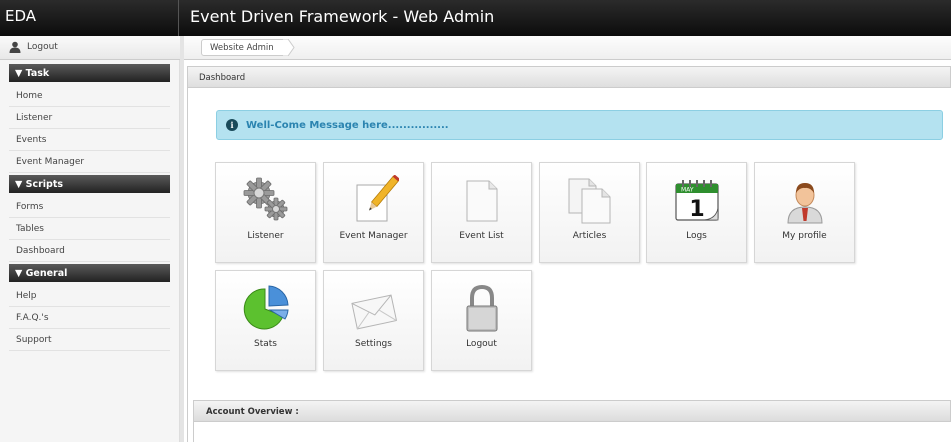  What do you see at coordinates (342, 16) in the screenshot?
I see `app-title: Event Driven Framework - Web Admin` at bounding box center [342, 16].